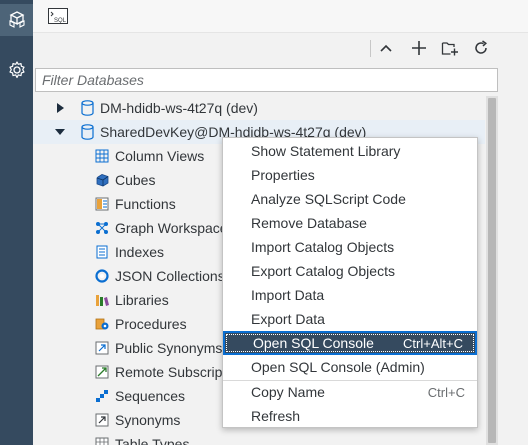 The image size is (528, 445). I want to click on tree-item-label: Table Types, so click(152, 440).